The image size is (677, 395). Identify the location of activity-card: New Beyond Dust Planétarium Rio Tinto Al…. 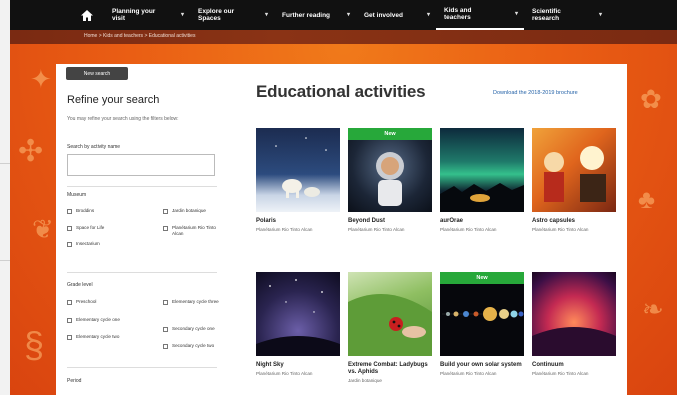
(390, 180).